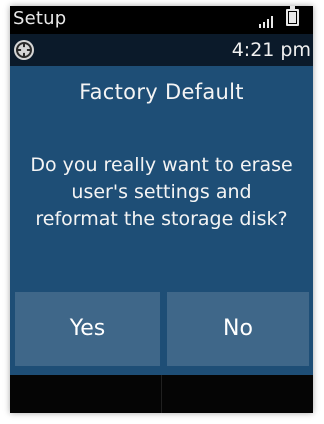 The image size is (324, 424). Describe the element at coordinates (161, 219) in the screenshot. I see `message-line: reformat the storage disk?` at that location.